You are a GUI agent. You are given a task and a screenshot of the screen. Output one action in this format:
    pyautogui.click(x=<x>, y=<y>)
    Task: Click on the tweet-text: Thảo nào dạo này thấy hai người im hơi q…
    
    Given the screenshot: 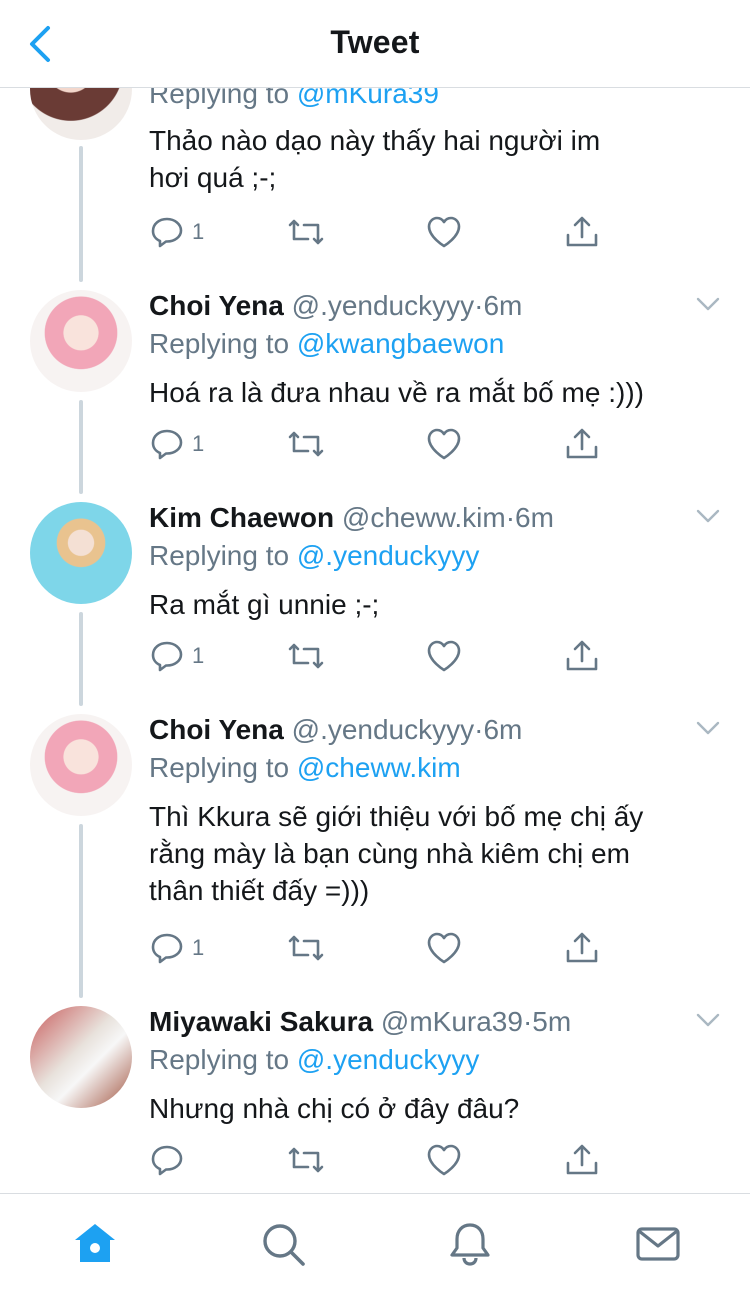 What is the action you would take?
    pyautogui.click(x=375, y=159)
    